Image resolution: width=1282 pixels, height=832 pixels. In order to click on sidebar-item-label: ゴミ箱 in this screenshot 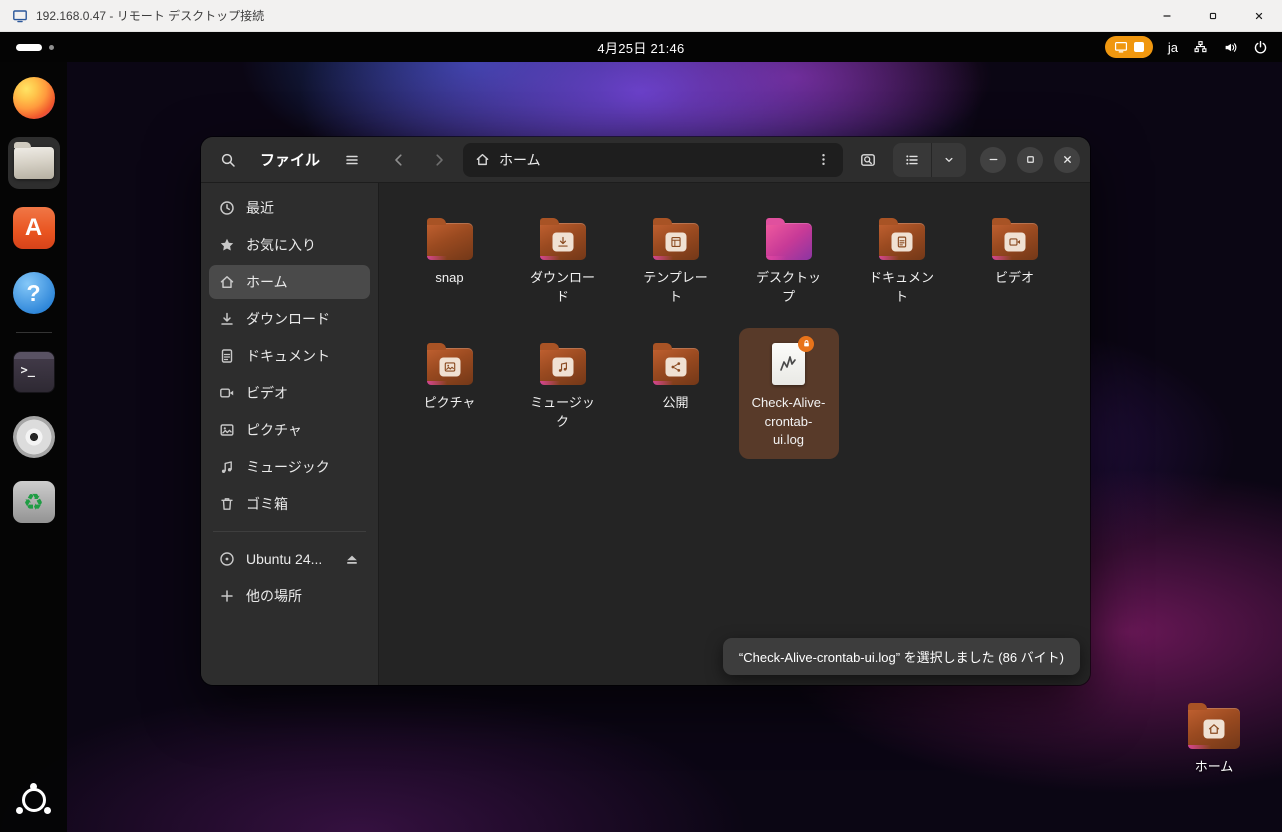, I will do `click(267, 504)`.